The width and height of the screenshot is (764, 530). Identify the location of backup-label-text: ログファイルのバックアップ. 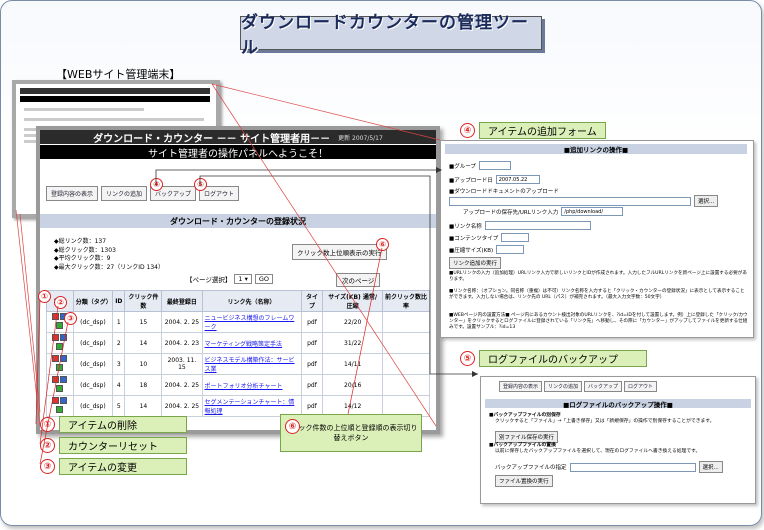
(563, 358).